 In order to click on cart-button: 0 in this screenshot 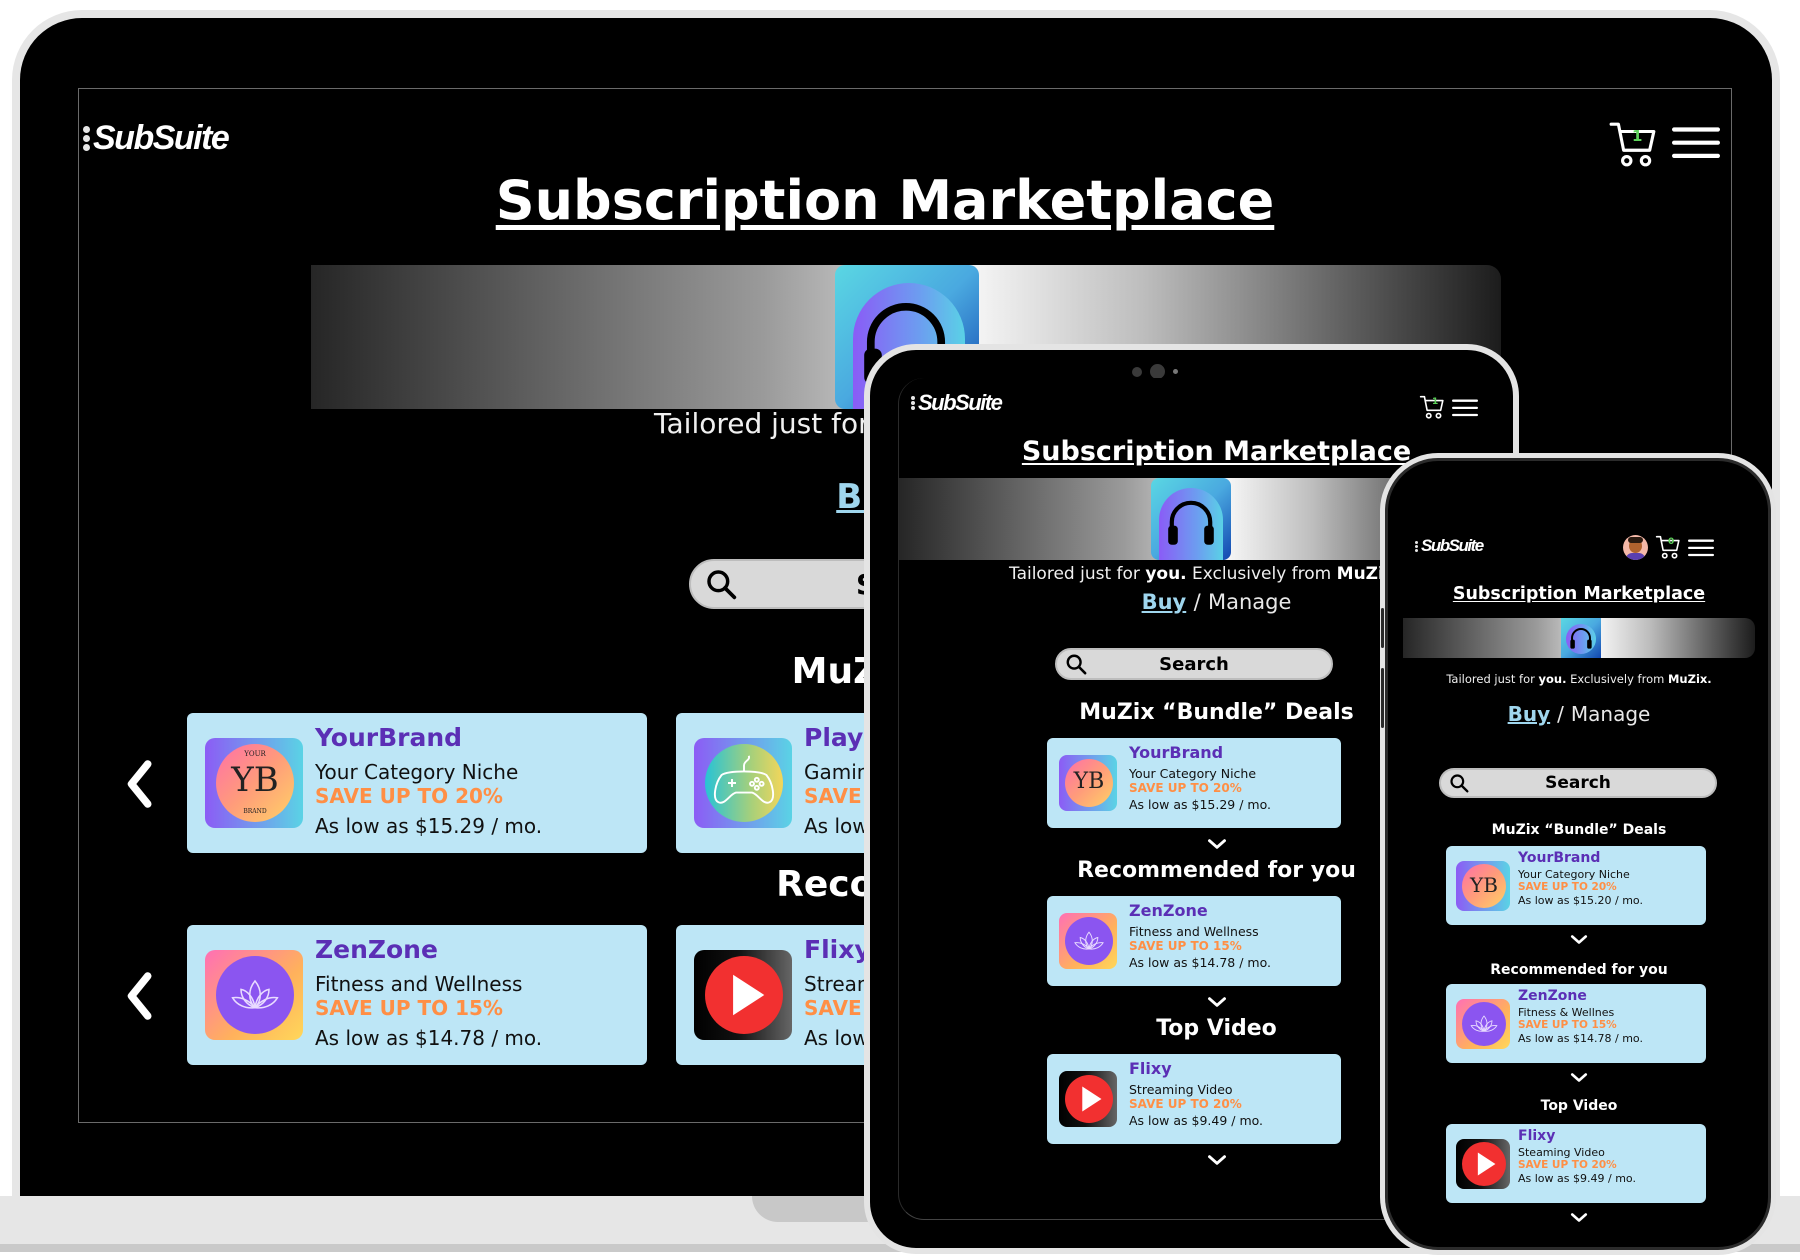, I will do `click(1668, 547)`.